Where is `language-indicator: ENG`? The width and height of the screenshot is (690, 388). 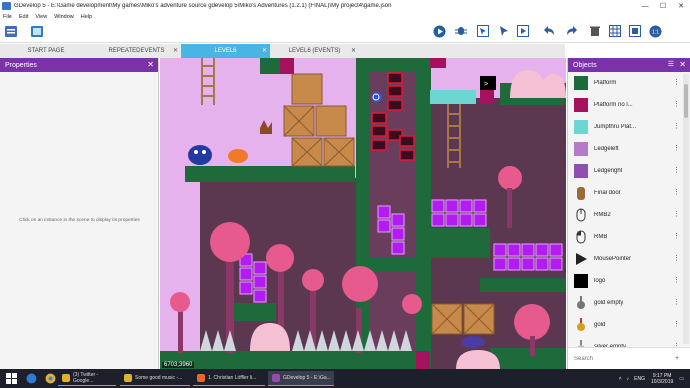 language-indicator: ENG is located at coordinates (639, 379).